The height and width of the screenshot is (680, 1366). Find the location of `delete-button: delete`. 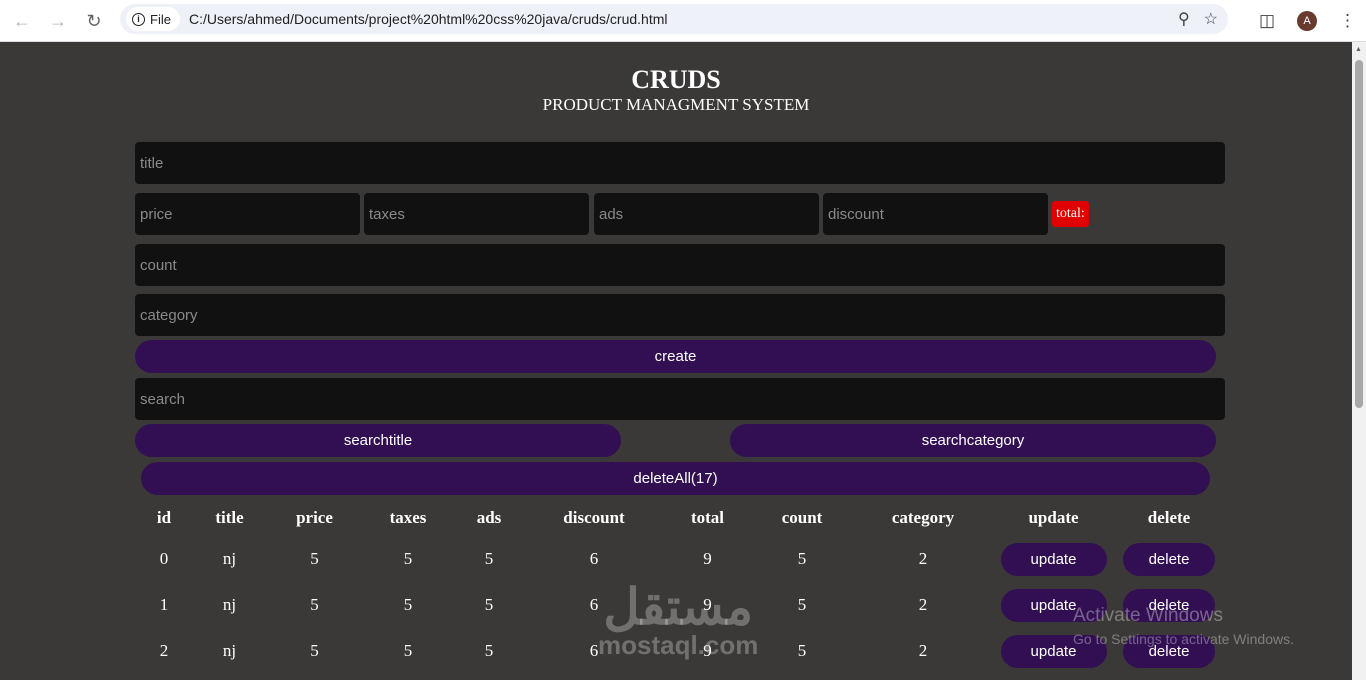

delete-button: delete is located at coordinates (1169, 559).